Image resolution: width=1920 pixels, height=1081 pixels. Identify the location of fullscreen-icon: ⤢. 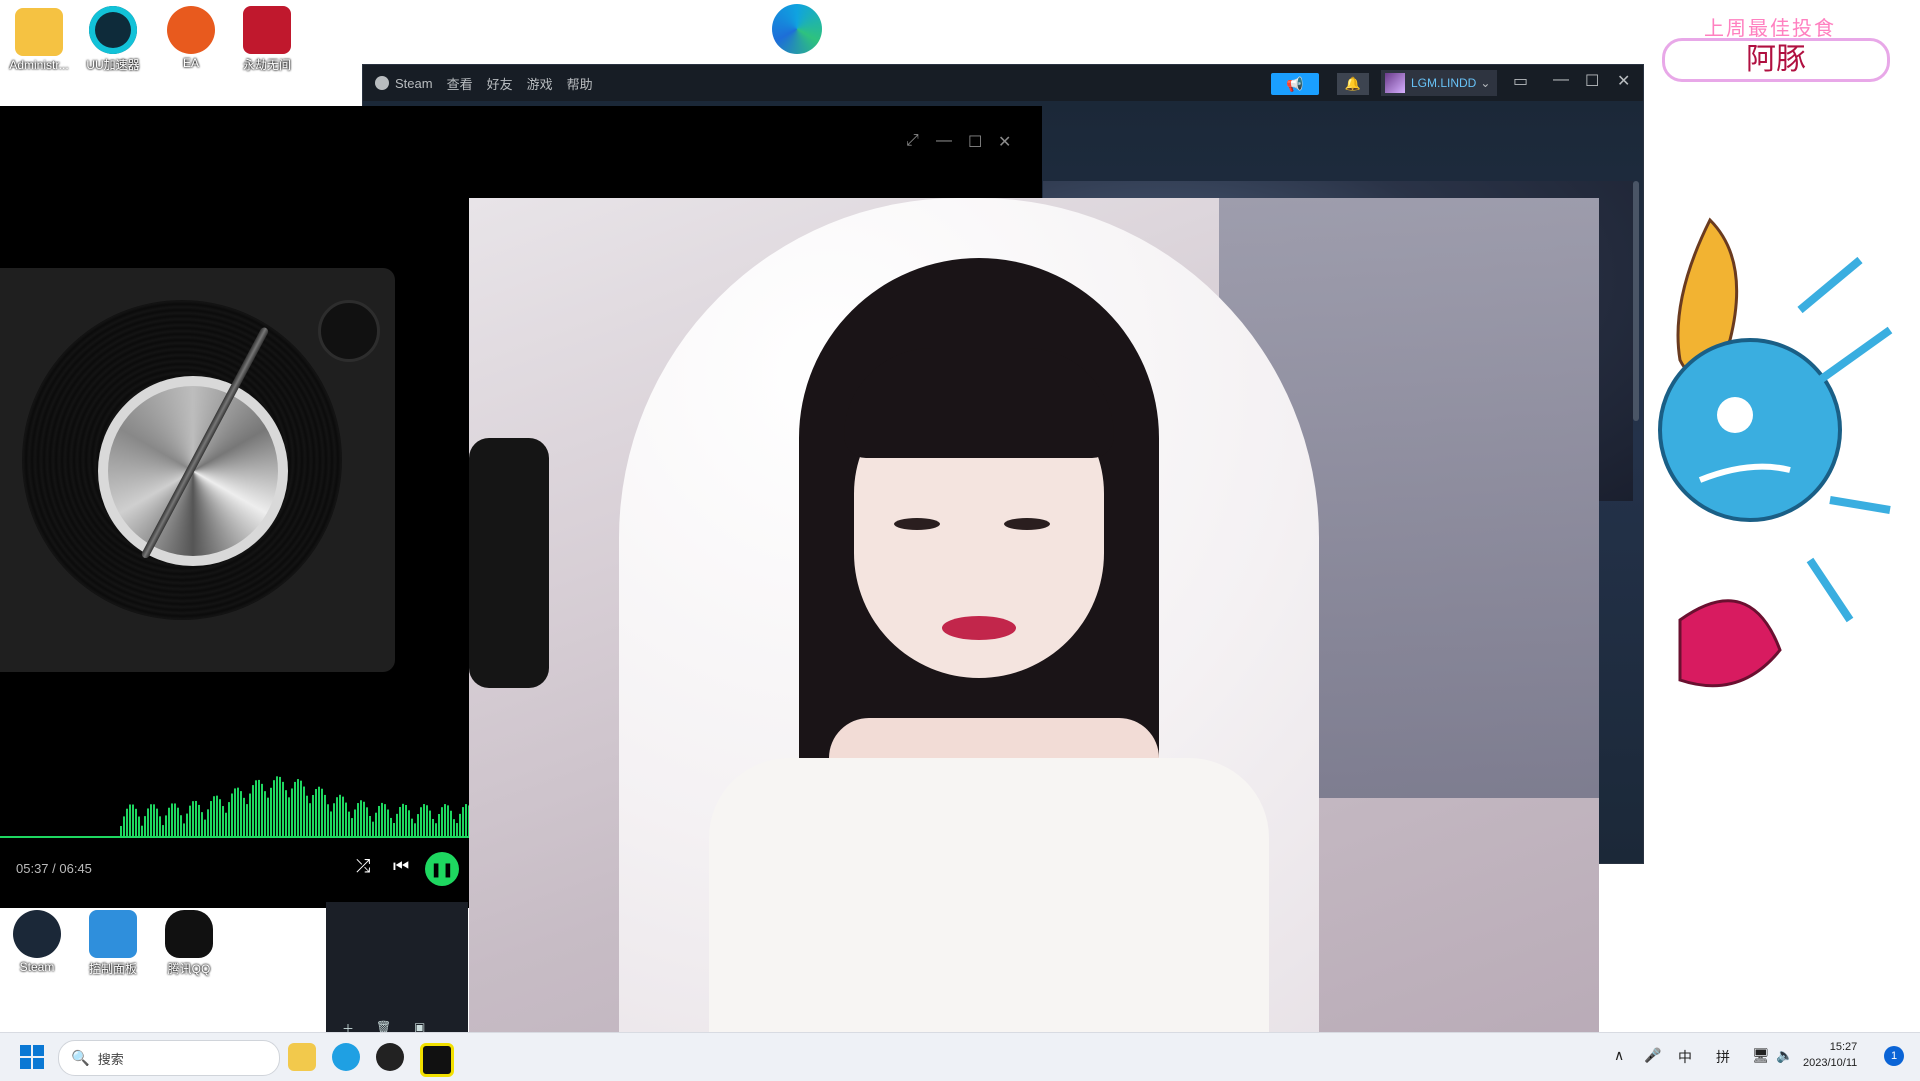
(912, 141).